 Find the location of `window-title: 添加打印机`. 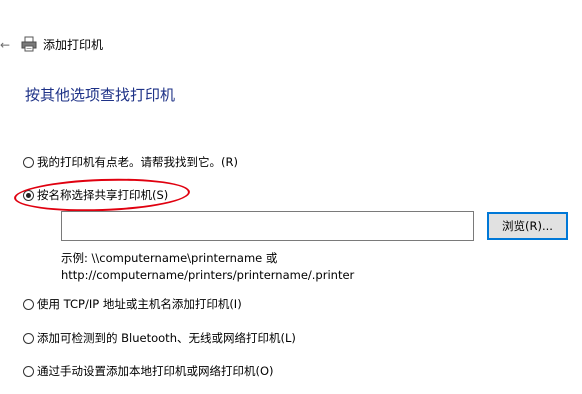

window-title: 添加打印机 is located at coordinates (73, 45).